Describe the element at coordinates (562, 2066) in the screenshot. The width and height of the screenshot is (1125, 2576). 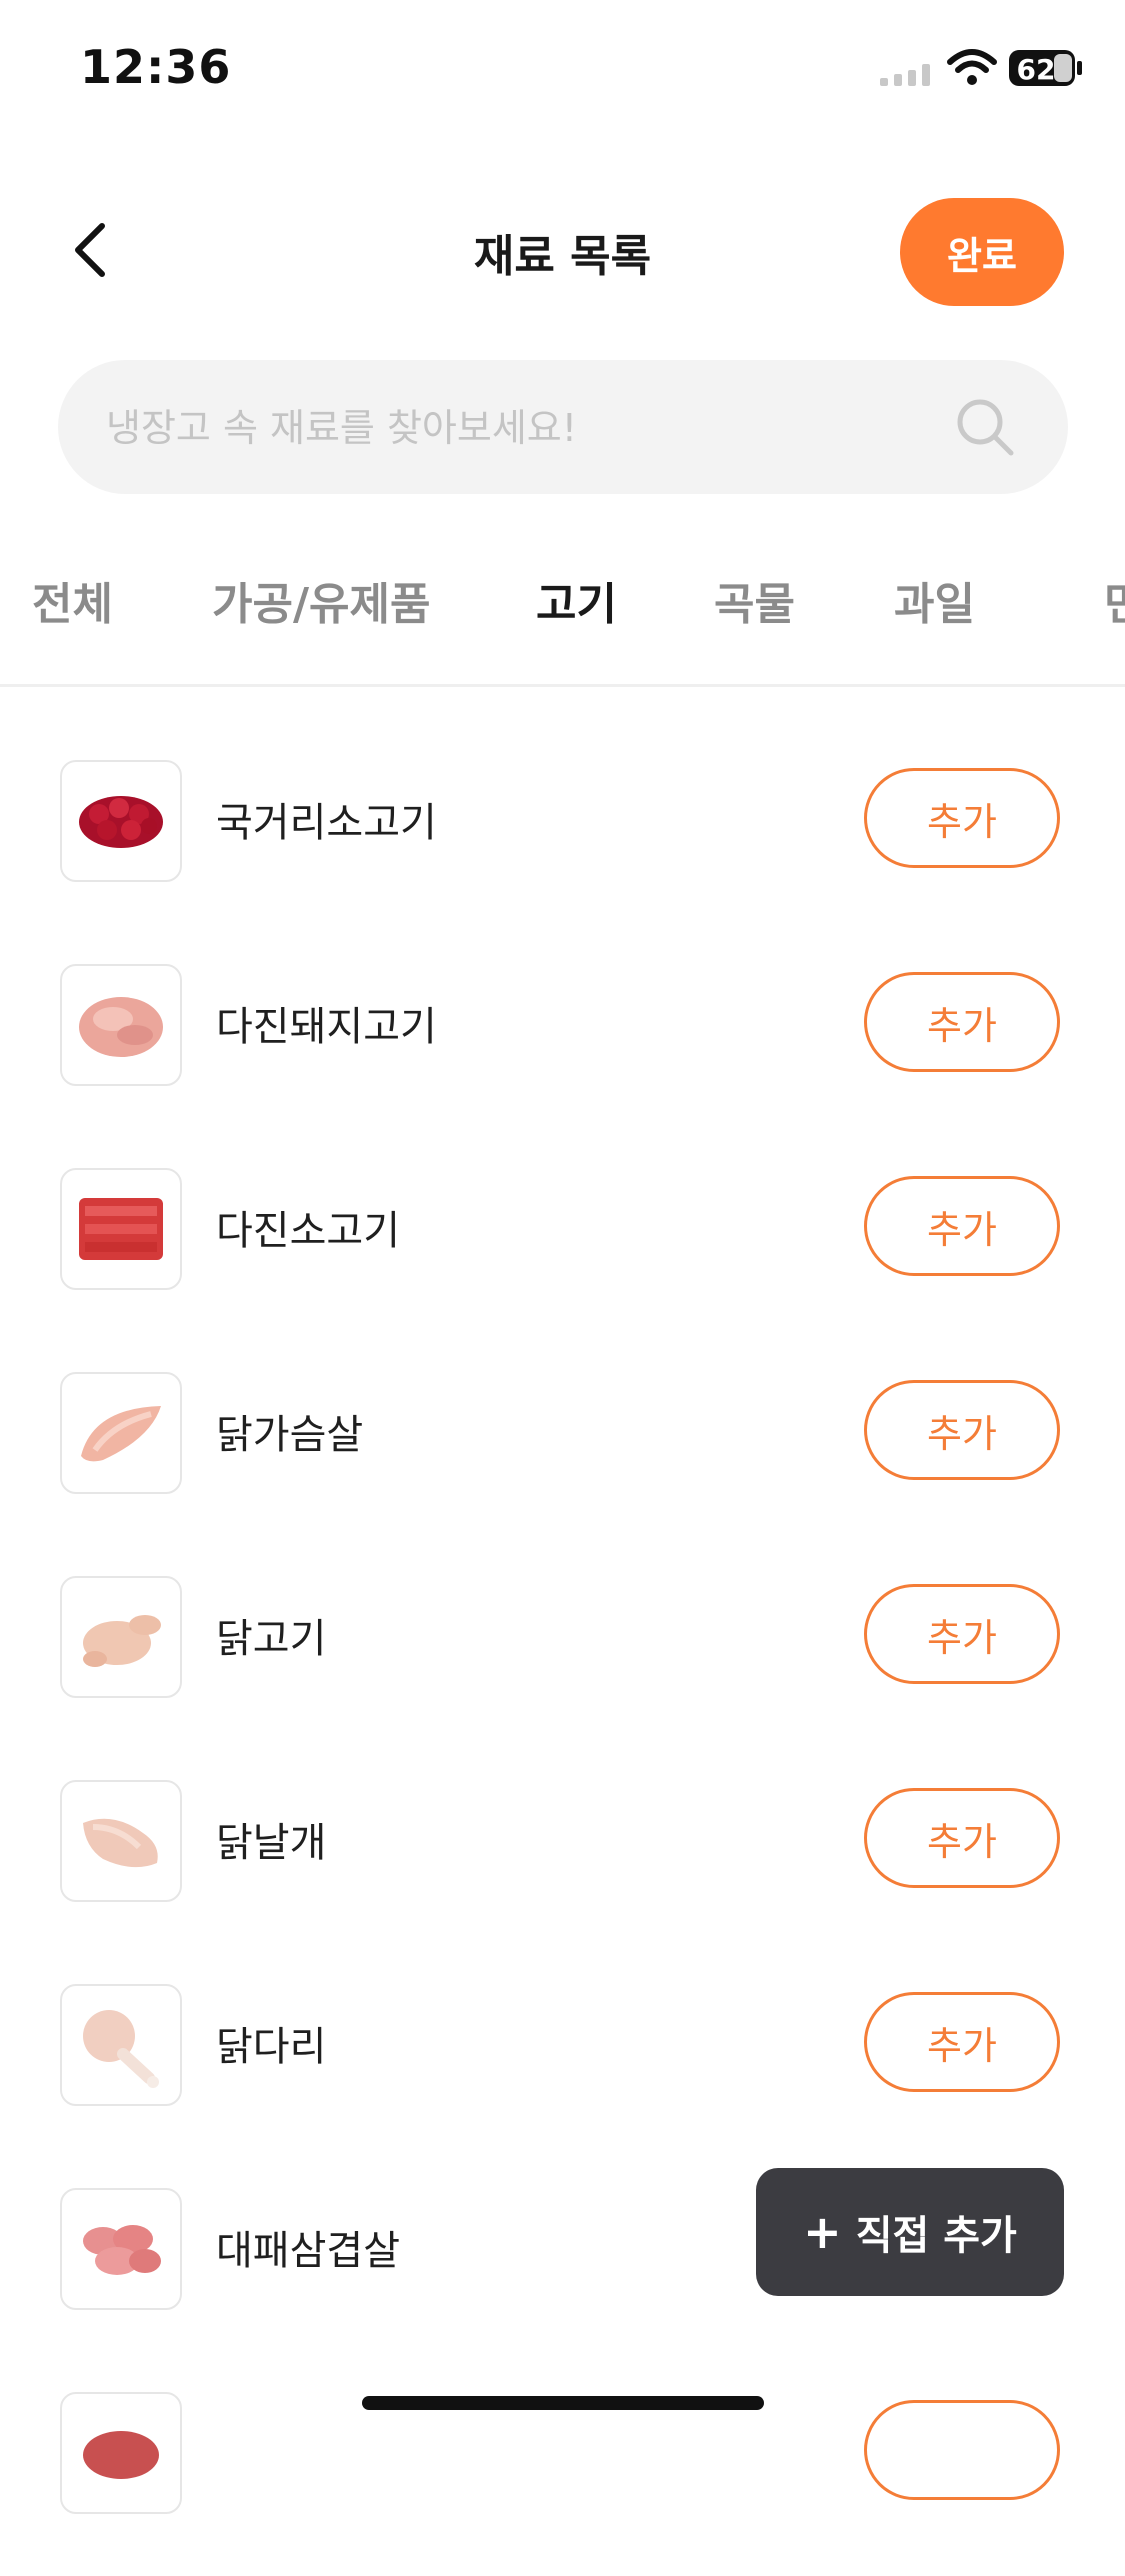
I see `list-item: 닭다리 추가` at that location.